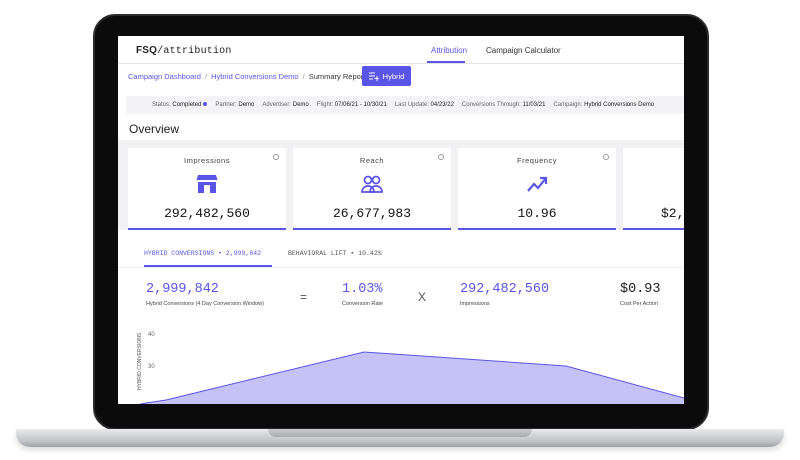 Image resolution: width=800 pixels, height=460 pixels. Describe the element at coordinates (351, 105) in the screenshot. I see `status-item: Flight: 07/06/21 - 10/30/21` at that location.